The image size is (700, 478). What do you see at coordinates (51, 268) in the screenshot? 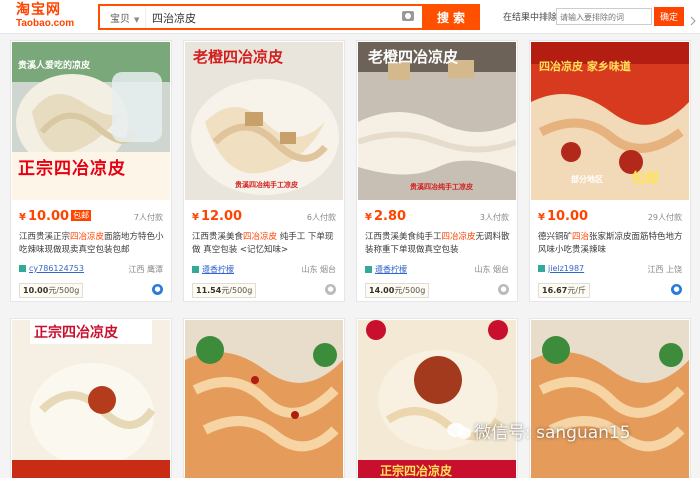
I see `shop-link: cy786124753` at bounding box center [51, 268].